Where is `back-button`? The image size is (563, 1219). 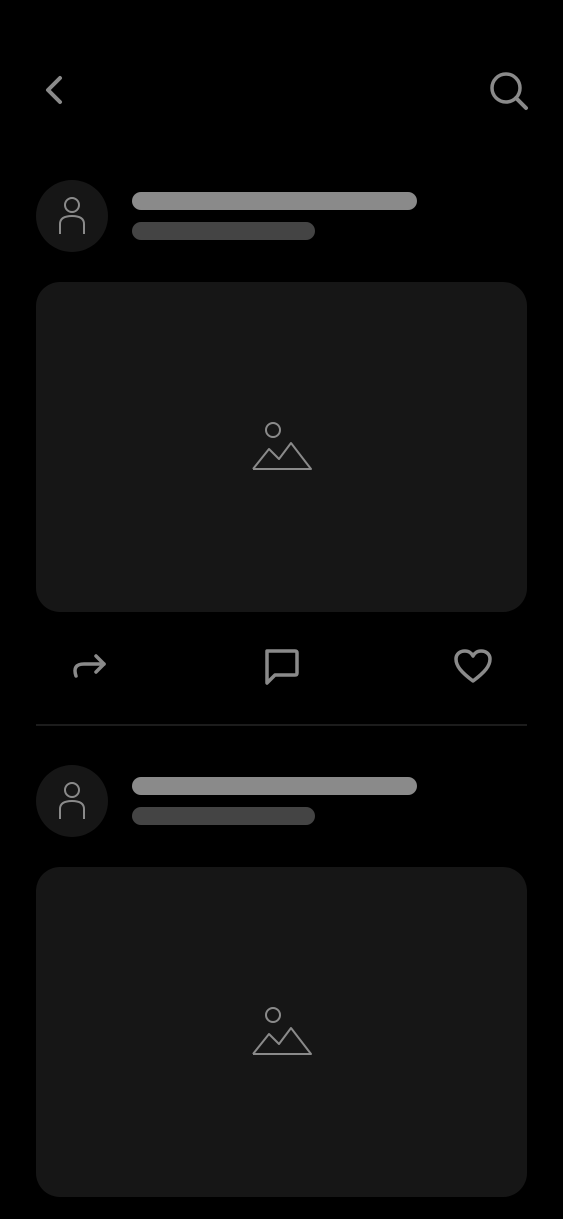 back-button is located at coordinates (54, 90).